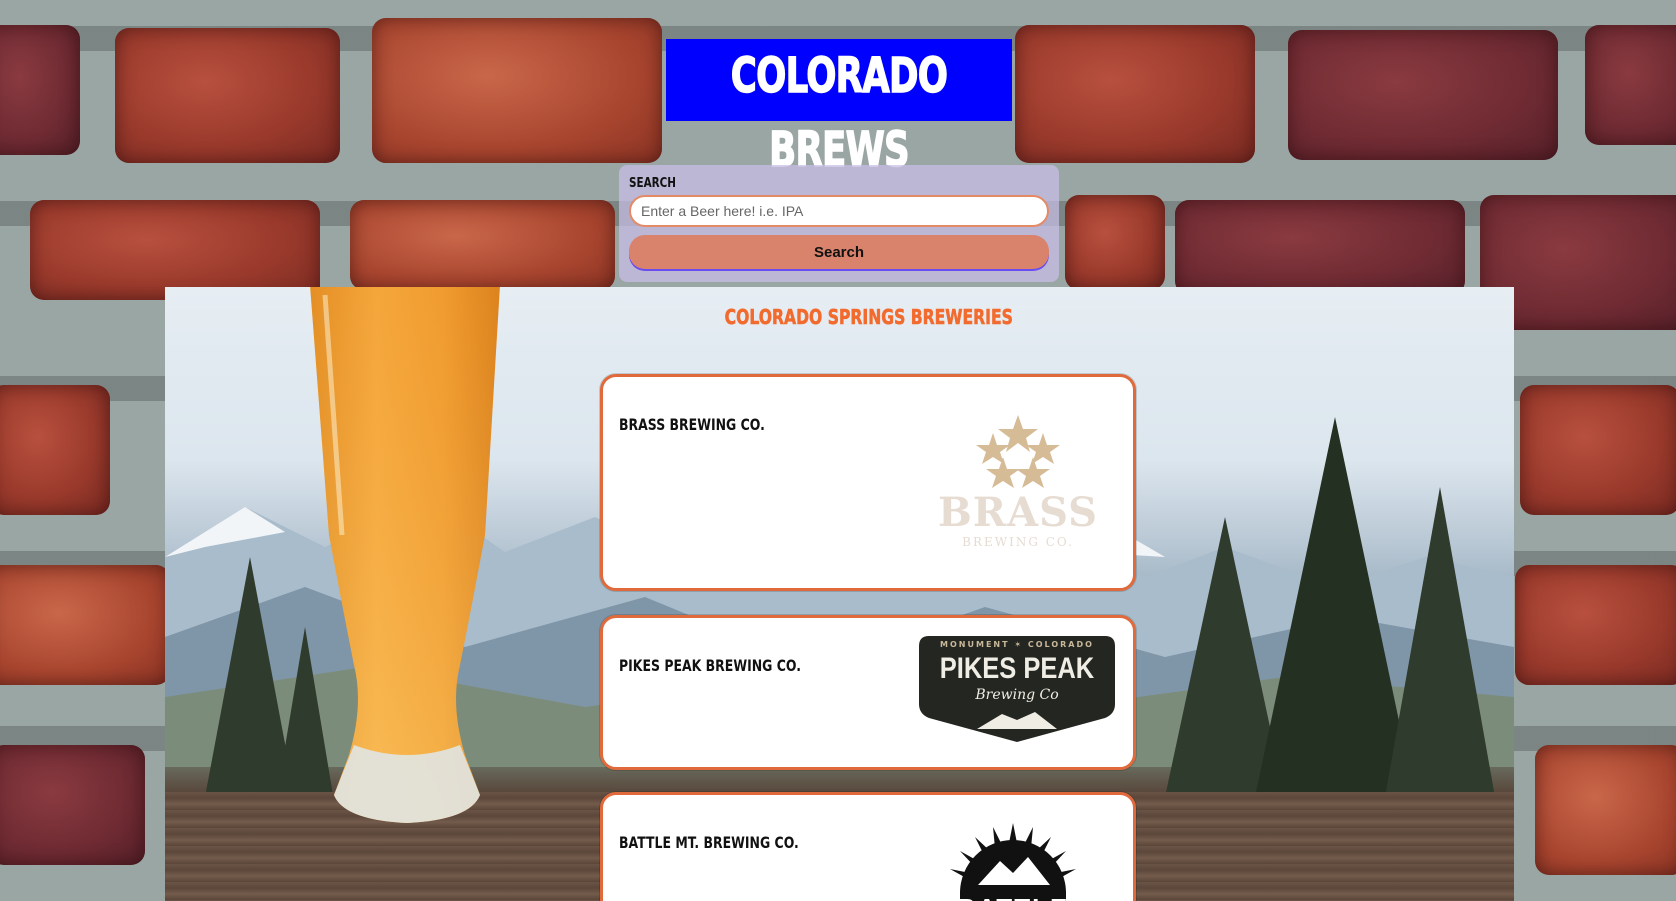 The image size is (1676, 901). I want to click on sunburst-icon, so click(1013, 862).